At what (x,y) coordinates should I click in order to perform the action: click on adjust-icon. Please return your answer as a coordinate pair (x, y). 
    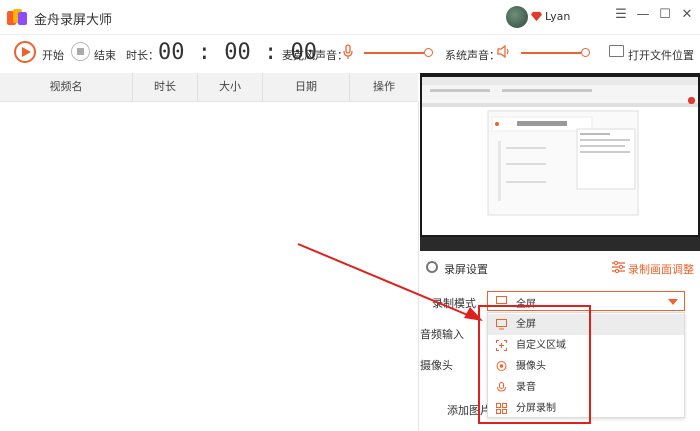
    Looking at the image, I should click on (618, 267).